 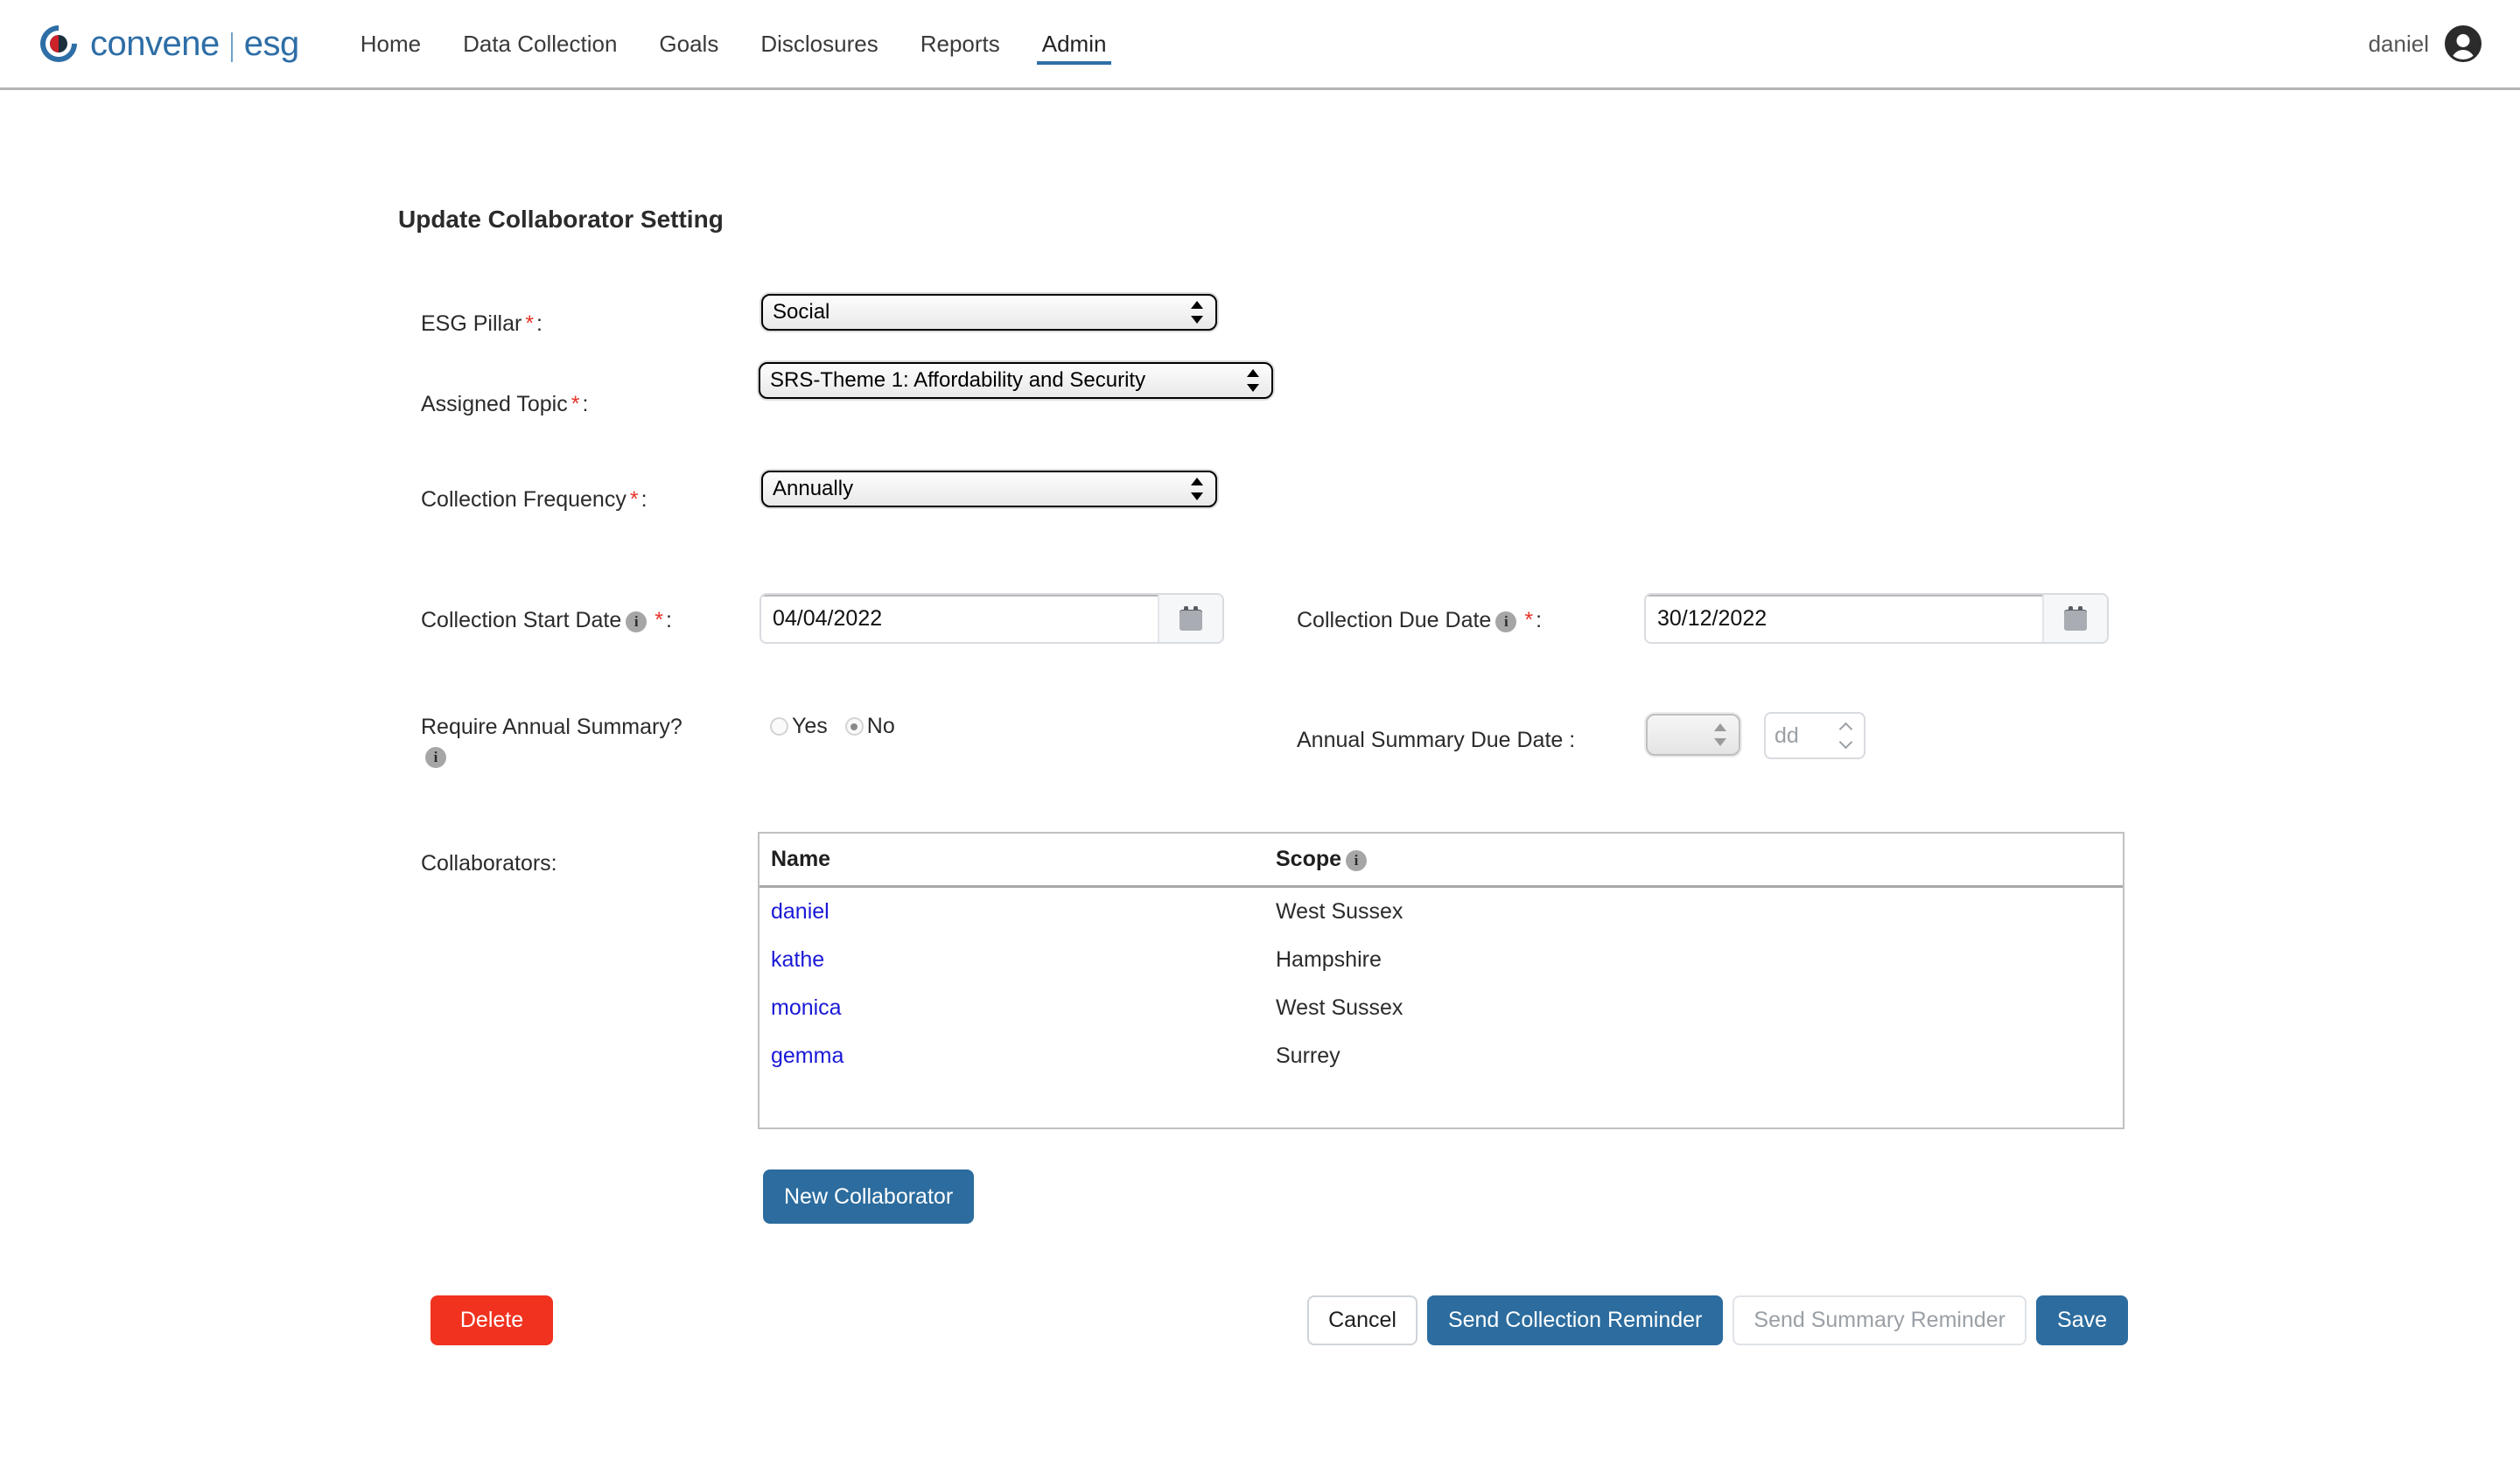 I want to click on user-name: daniel, so click(x=2398, y=44).